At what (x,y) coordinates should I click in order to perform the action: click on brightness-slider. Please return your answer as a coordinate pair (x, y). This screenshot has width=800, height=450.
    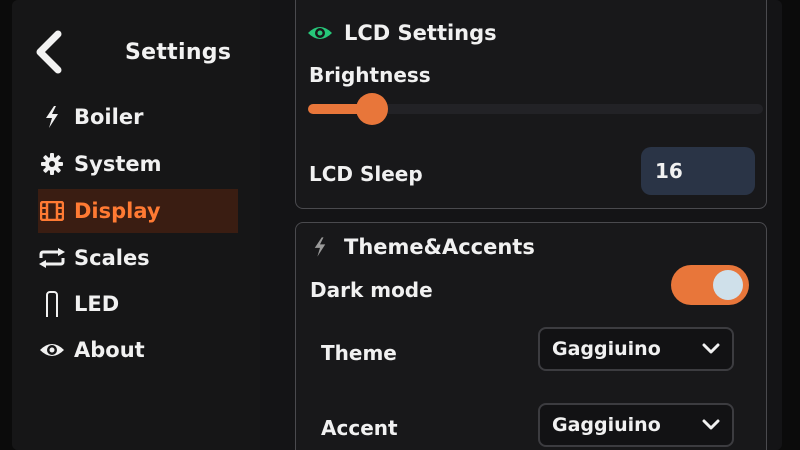
    Looking at the image, I should click on (535, 109).